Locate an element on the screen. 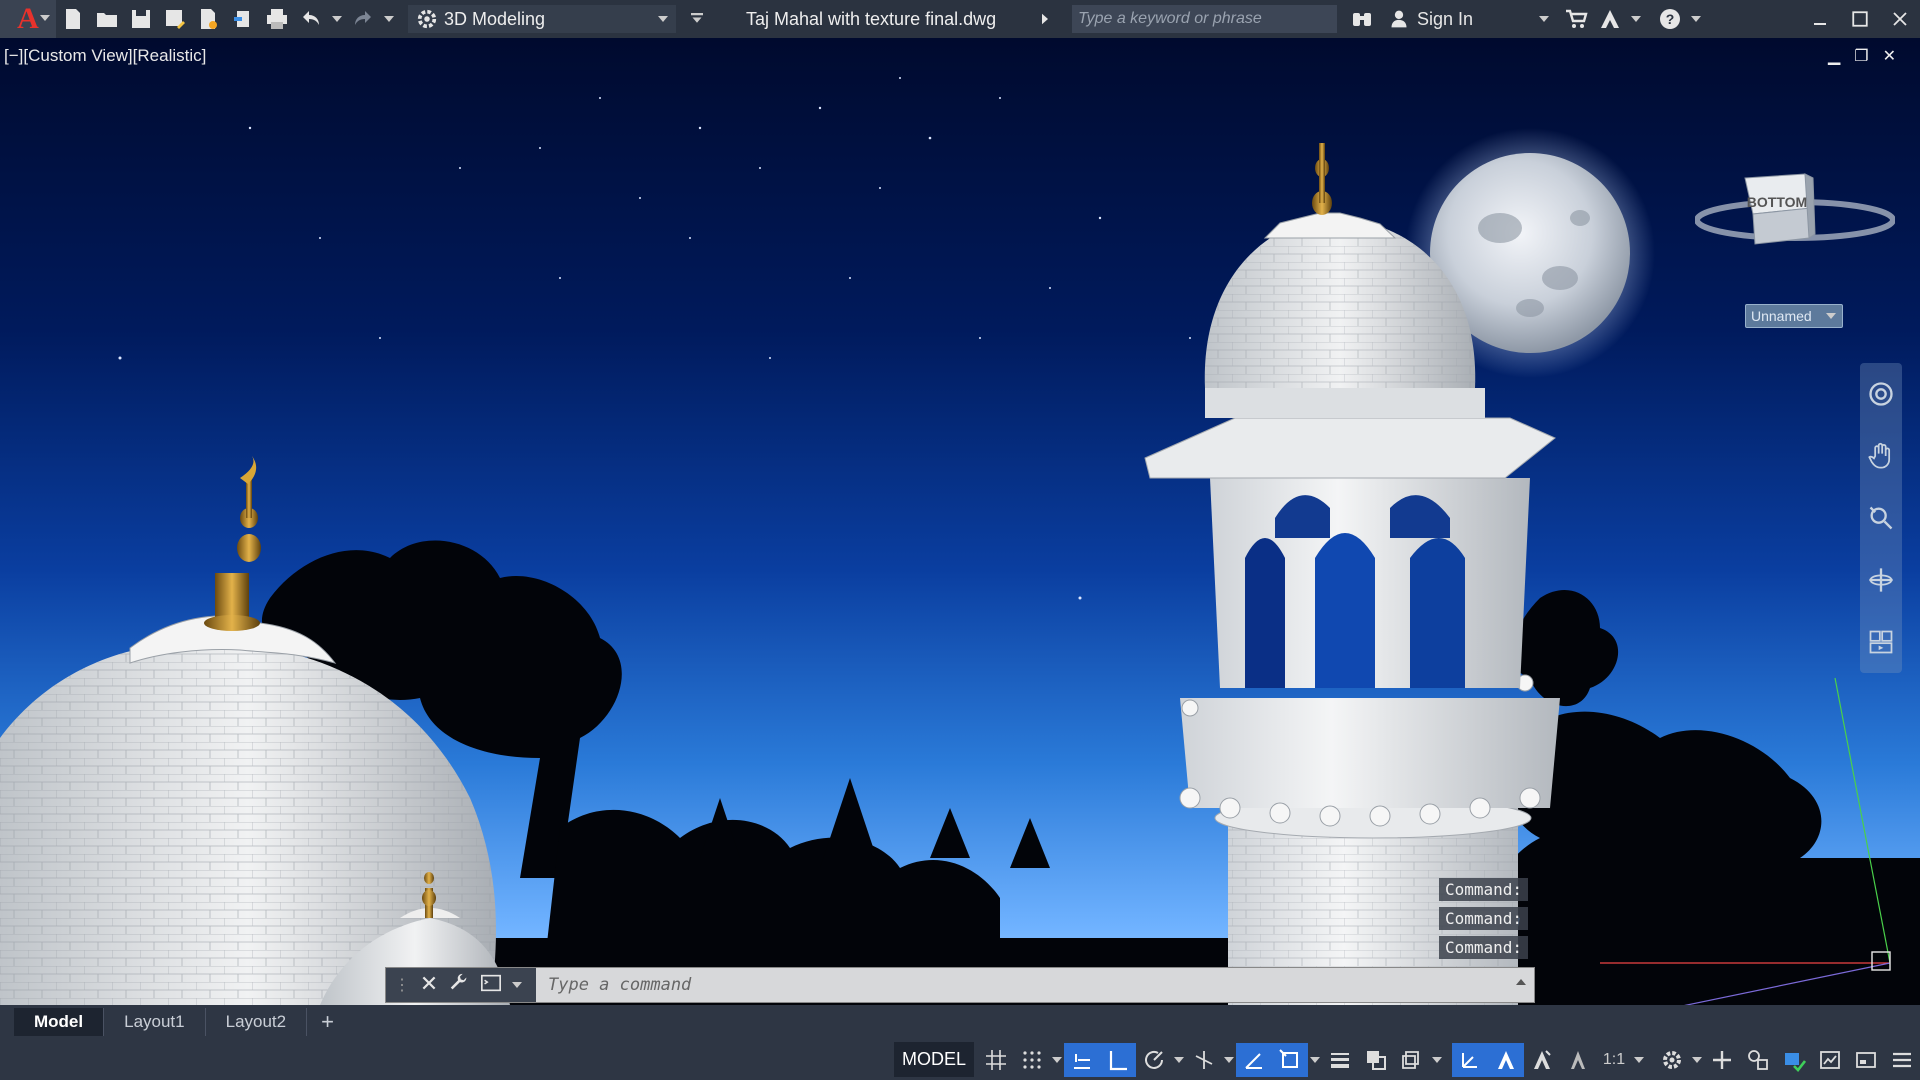 The image size is (1920, 1080). annotation-scale-button is located at coordinates (1578, 1060).